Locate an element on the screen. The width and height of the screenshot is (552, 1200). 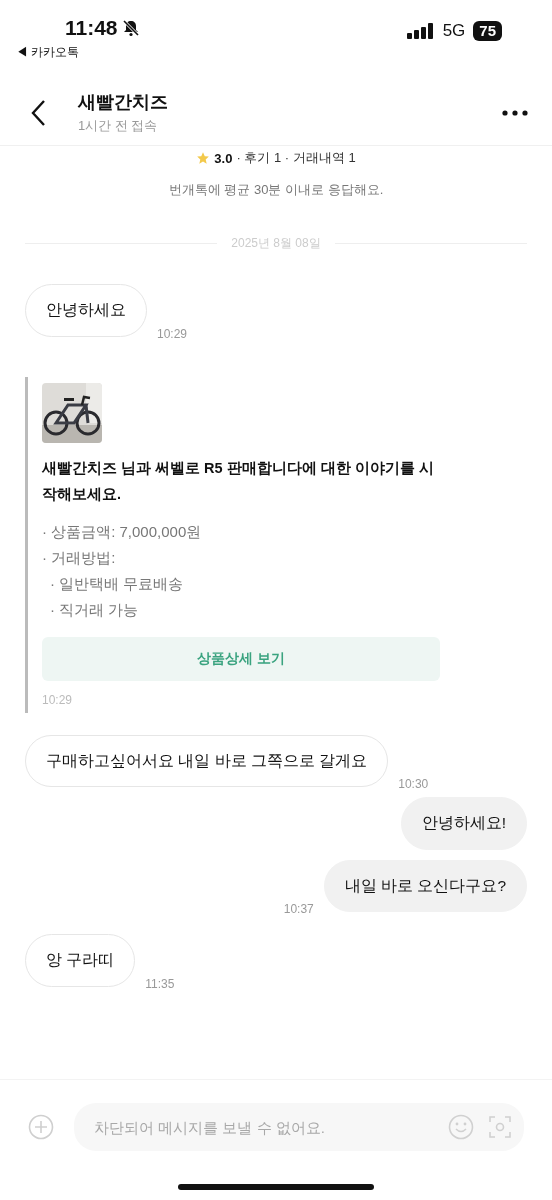
chat-title: 새빨간치즈 is located at coordinates (123, 102).